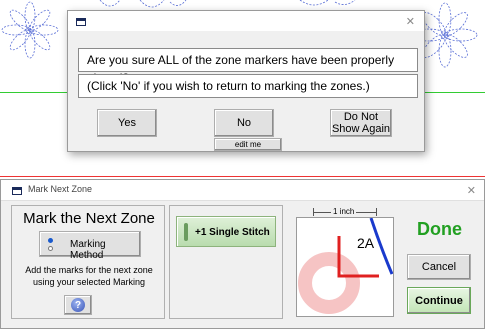 The height and width of the screenshot is (329, 485). I want to click on help-button: ?, so click(78, 305).